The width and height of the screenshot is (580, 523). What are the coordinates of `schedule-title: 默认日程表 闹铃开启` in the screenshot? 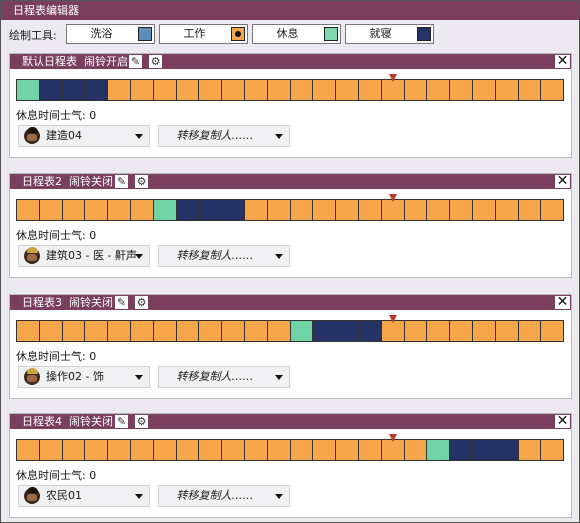 It's located at (75, 61).